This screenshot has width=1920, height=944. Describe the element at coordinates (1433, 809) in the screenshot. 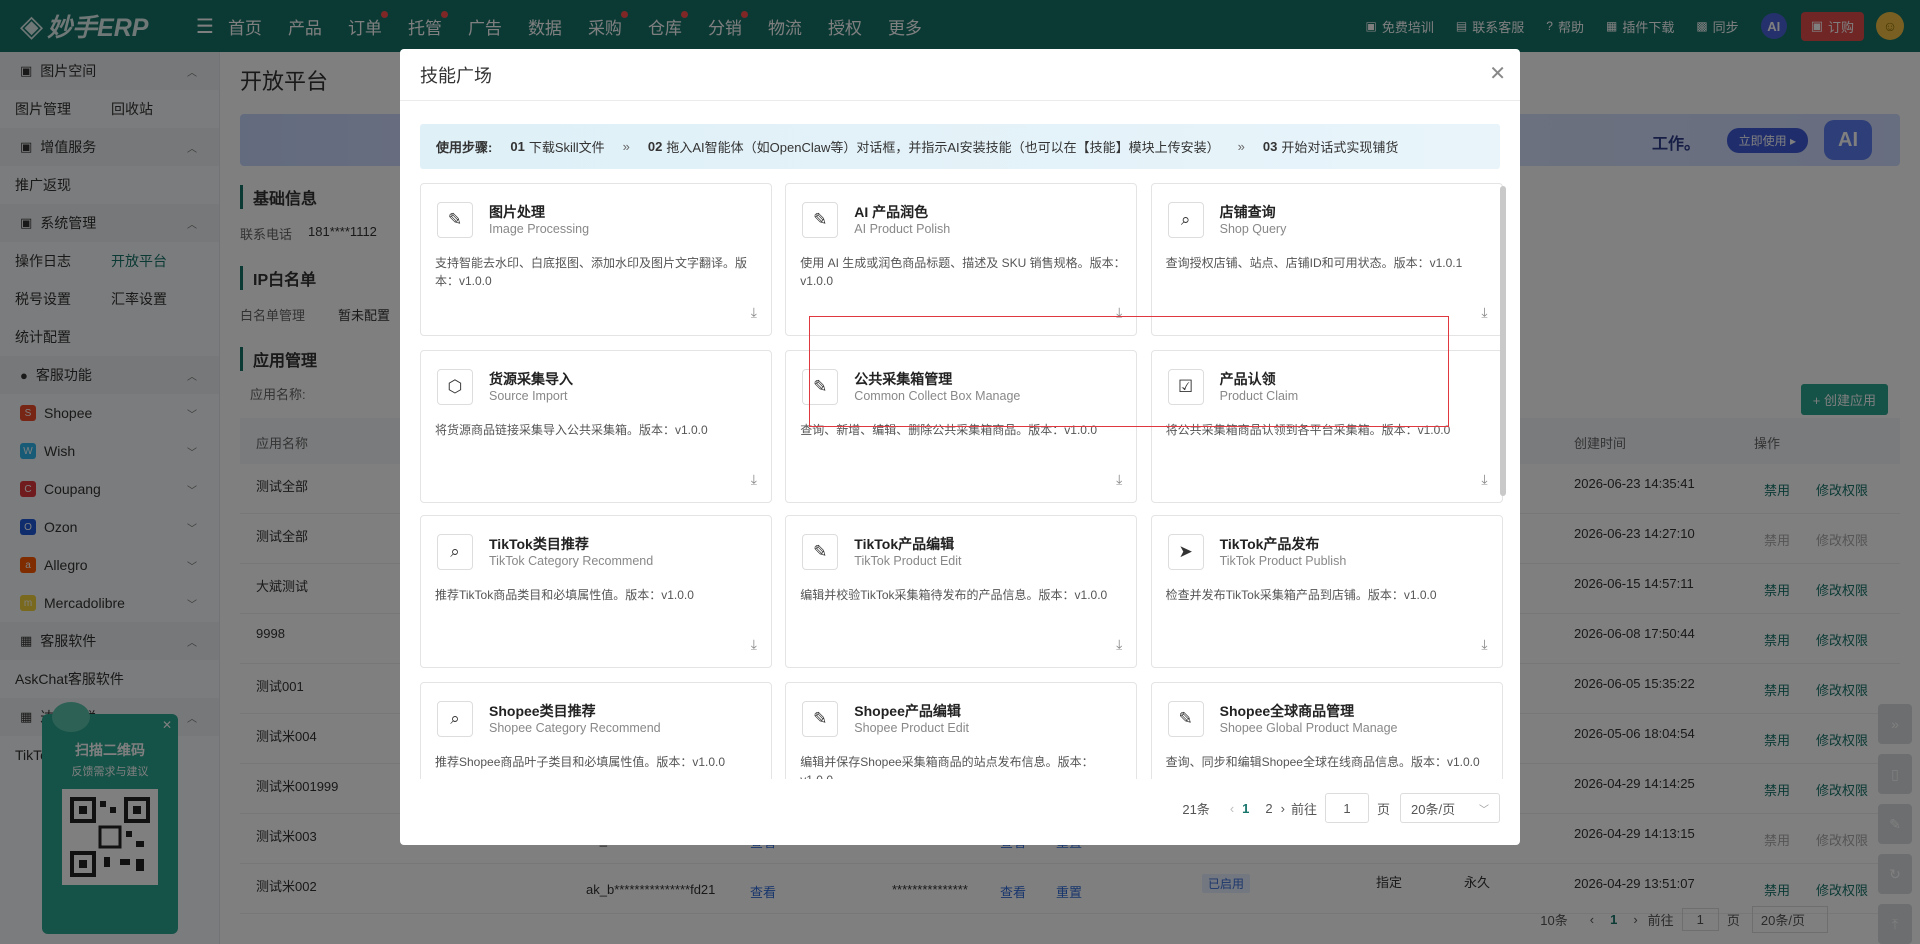

I see `pager-size-value: 20条/页` at that location.